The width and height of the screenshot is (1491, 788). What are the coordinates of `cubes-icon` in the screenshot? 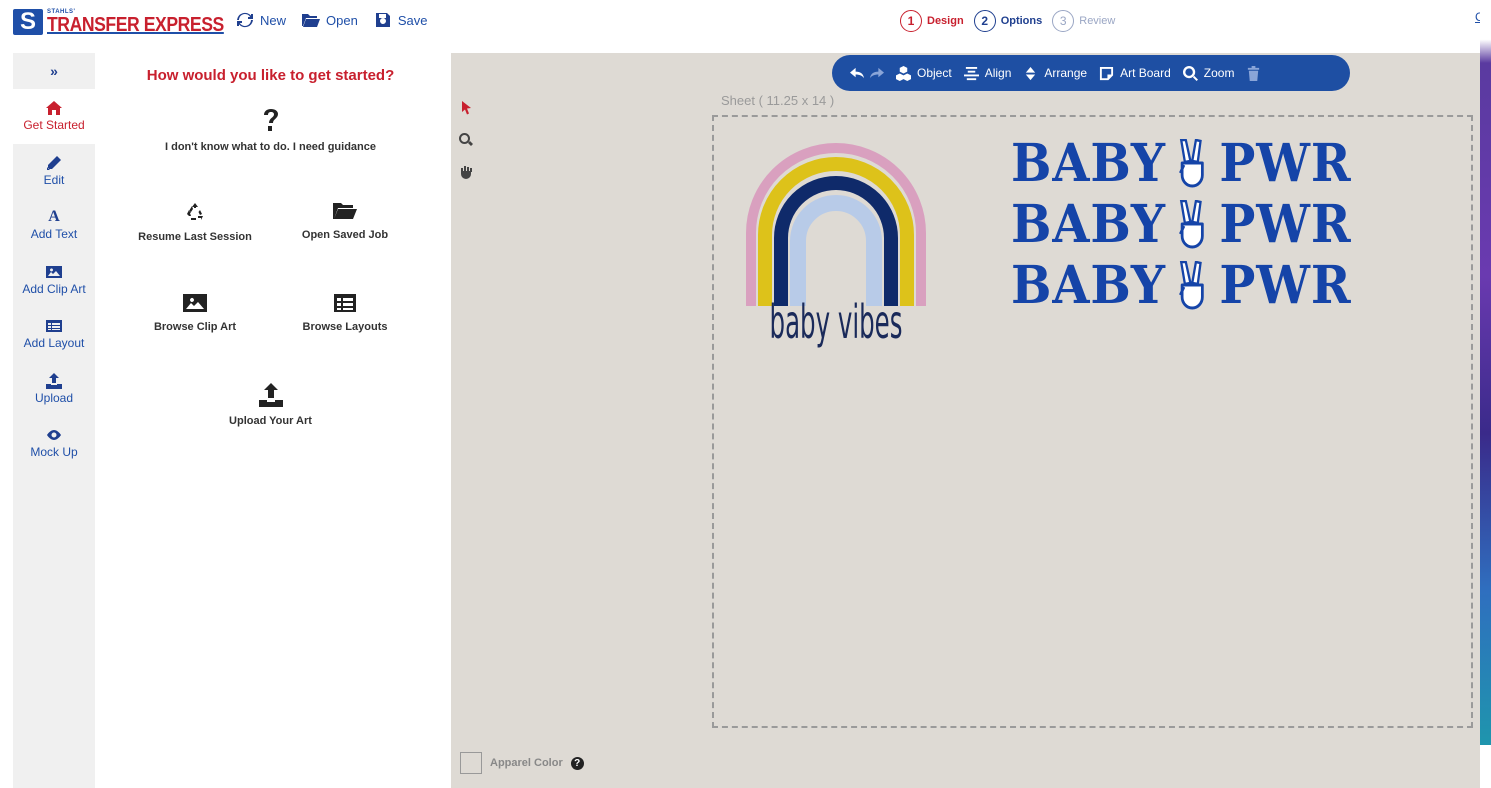 It's located at (903, 73).